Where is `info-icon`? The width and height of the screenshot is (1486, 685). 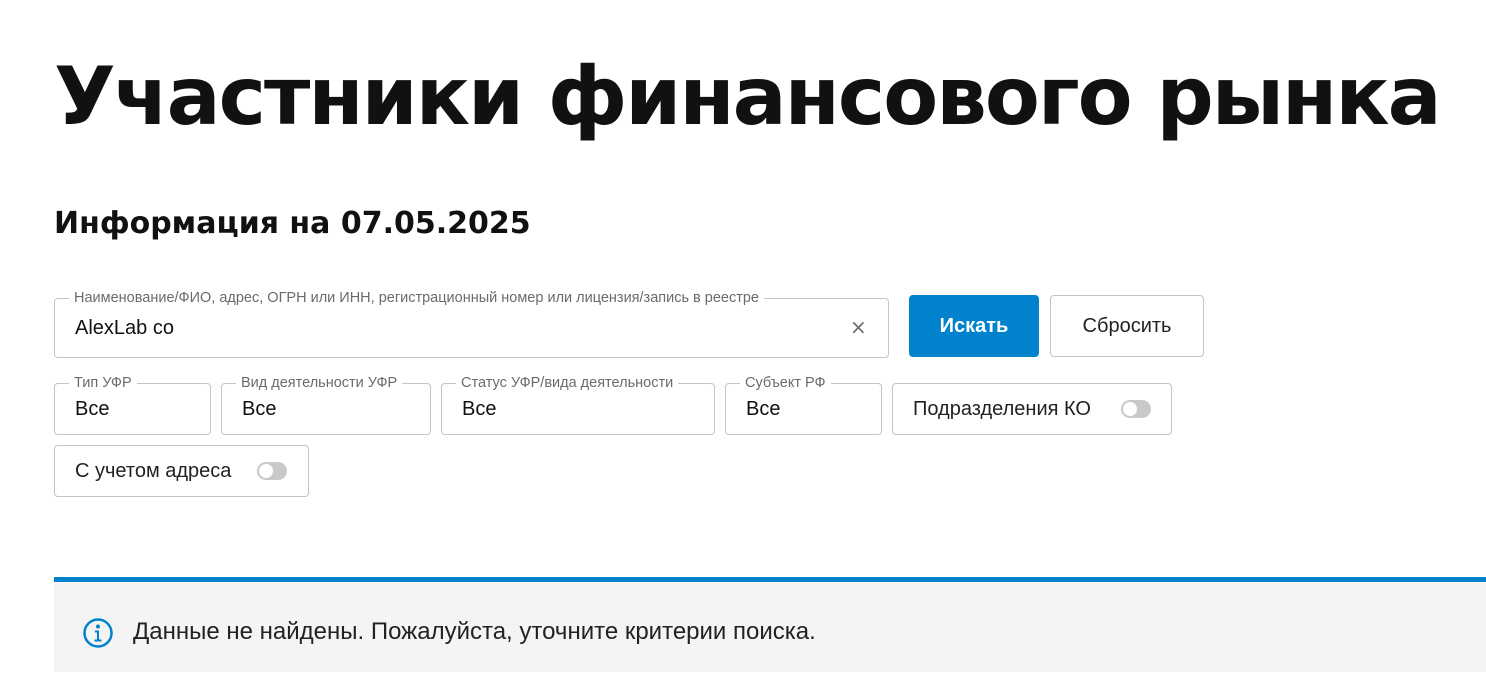 info-icon is located at coordinates (98, 633).